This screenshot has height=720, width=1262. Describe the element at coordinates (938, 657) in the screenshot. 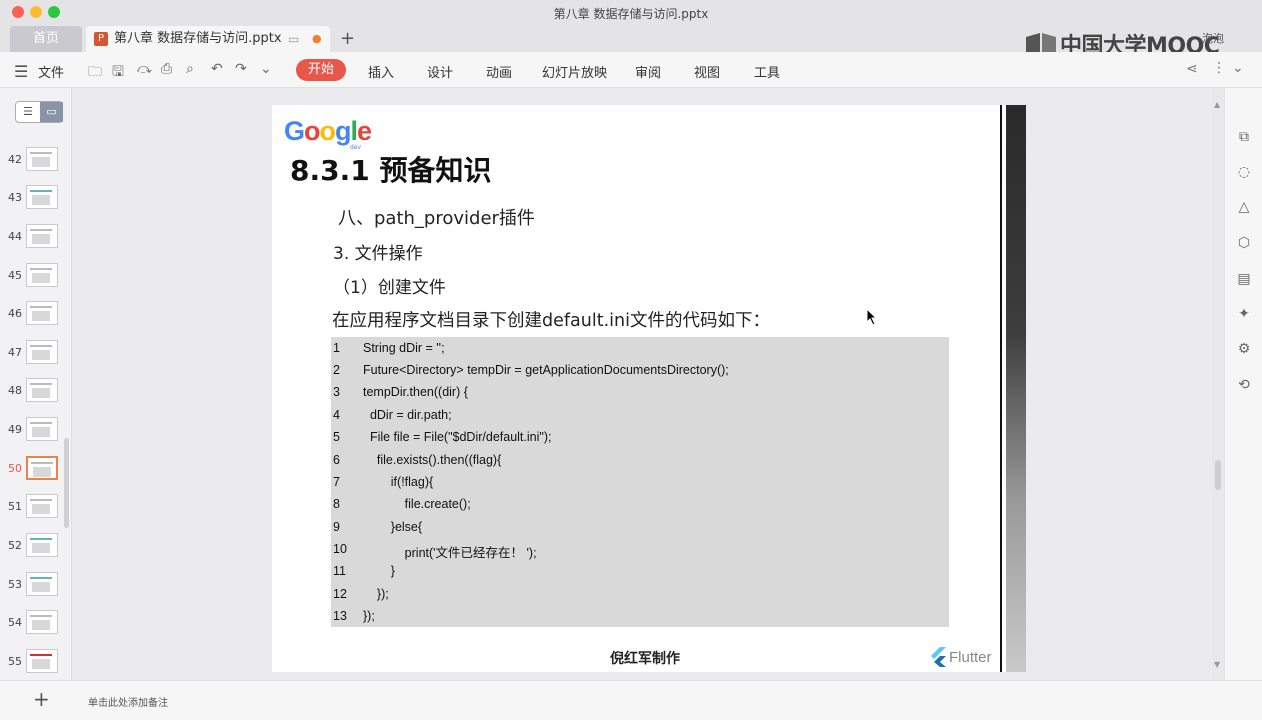

I see `flutter-icon` at that location.